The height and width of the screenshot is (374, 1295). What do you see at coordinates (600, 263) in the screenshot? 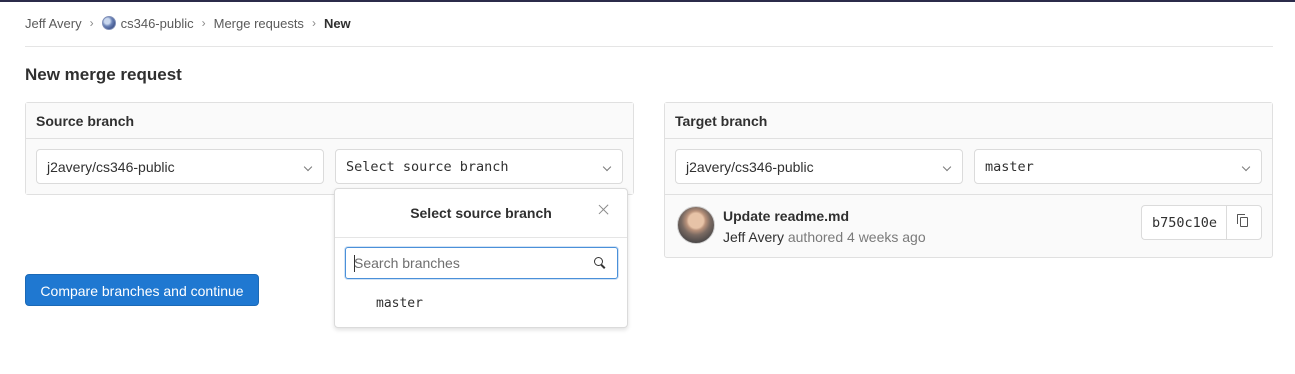
I see `search-icon` at bounding box center [600, 263].